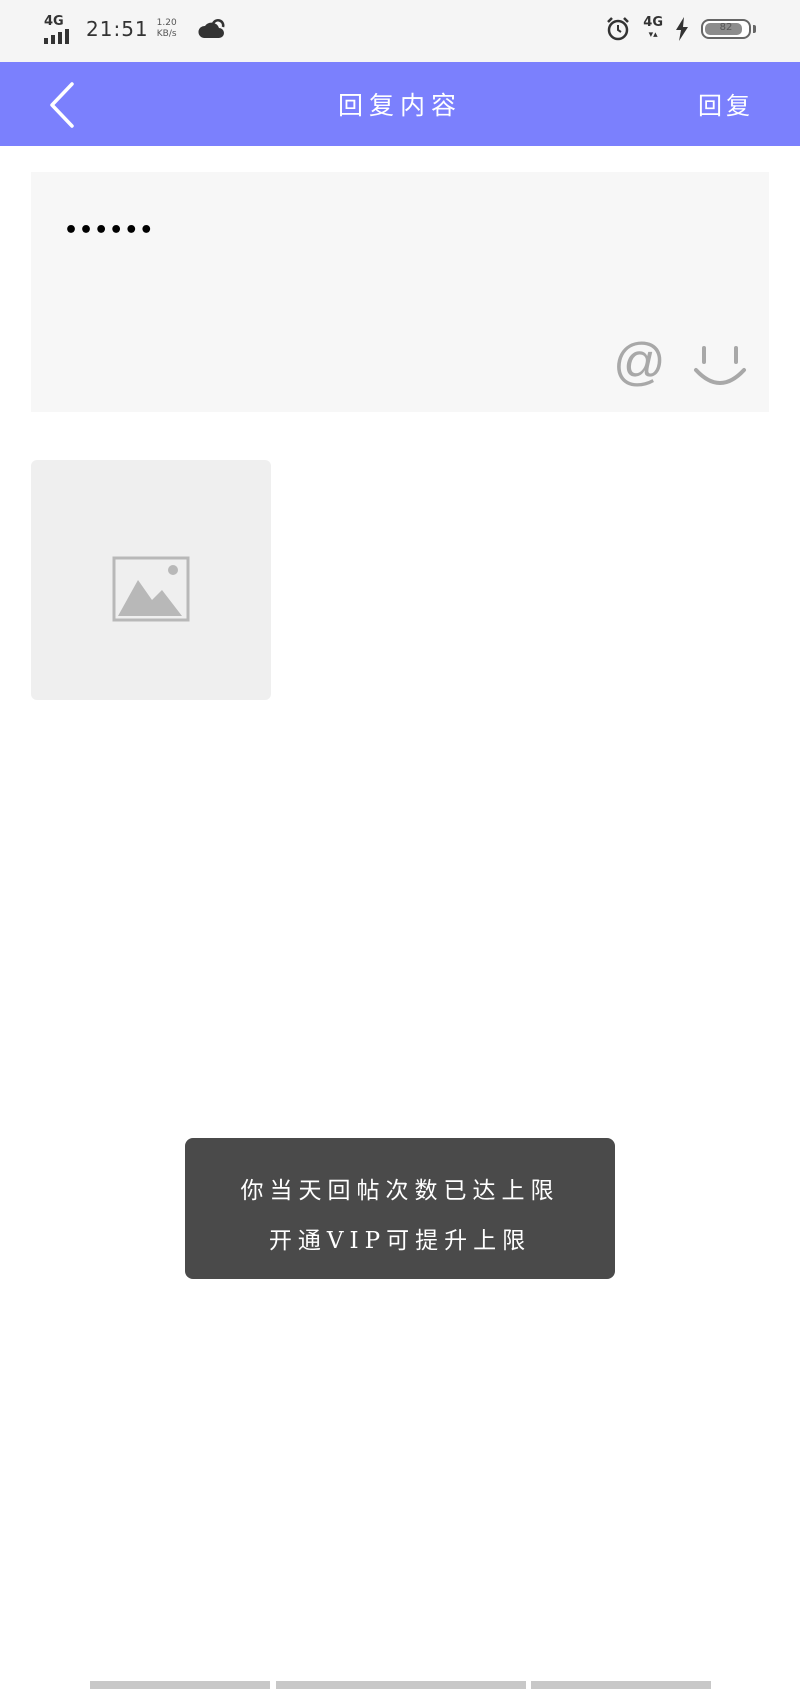 The width and height of the screenshot is (800, 1689). I want to click on status-right: 4G ▾▴ 82, so click(680, 29).